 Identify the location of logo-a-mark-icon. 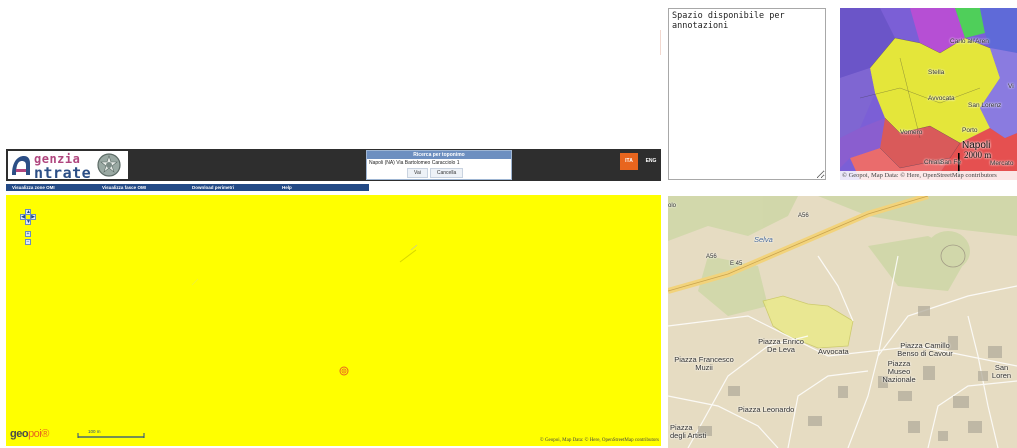
(21, 165).